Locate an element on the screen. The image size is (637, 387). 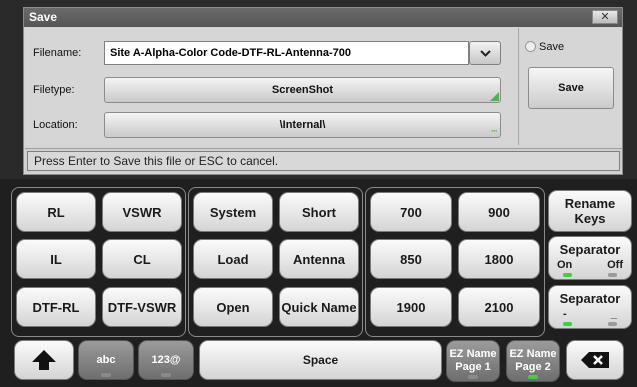
abc-button: abc is located at coordinates (106, 360).